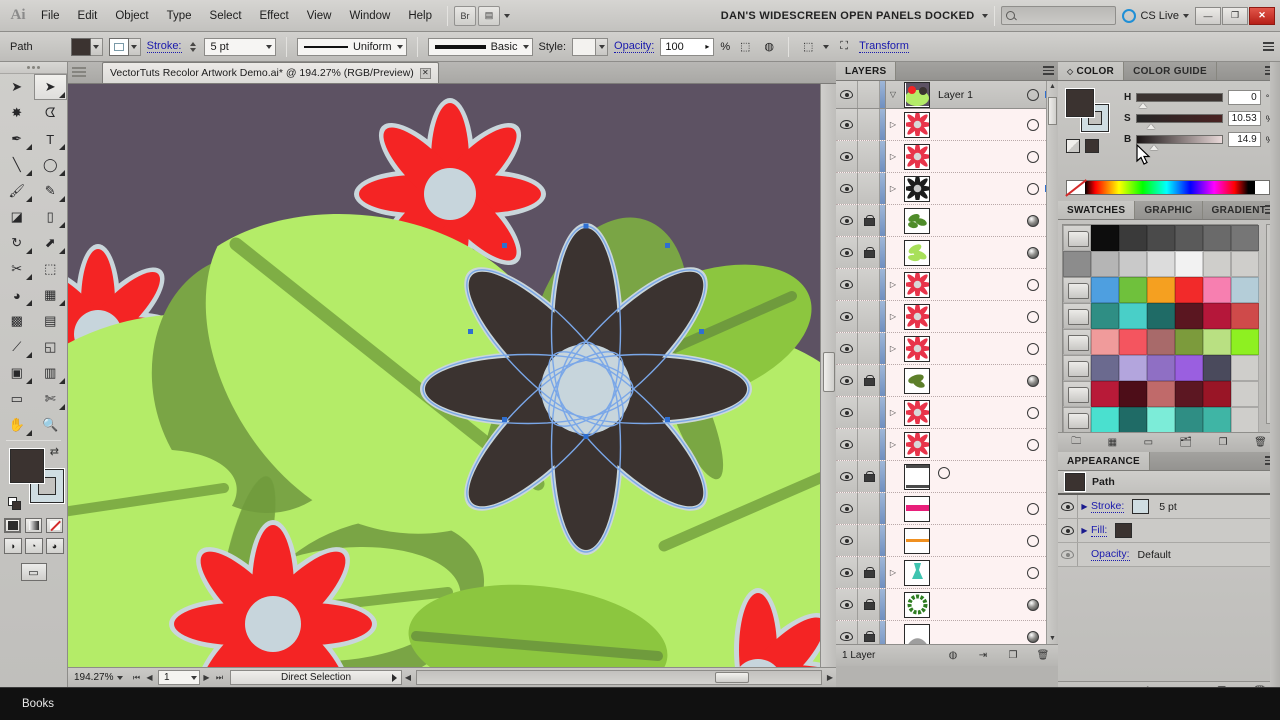 The height and width of the screenshot is (720, 1280). I want to click on cs-live-button: CS Live, so click(1155, 15).